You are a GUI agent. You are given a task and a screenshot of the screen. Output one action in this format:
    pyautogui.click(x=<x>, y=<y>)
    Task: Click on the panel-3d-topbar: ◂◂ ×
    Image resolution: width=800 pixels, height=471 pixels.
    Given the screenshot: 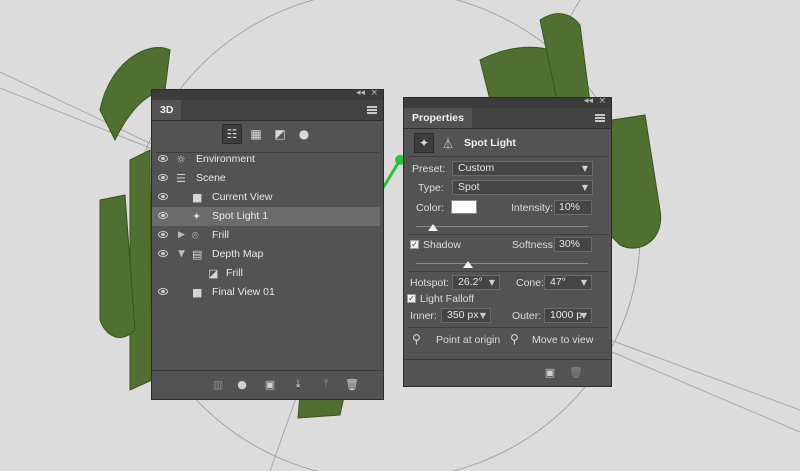 What is the action you would take?
    pyautogui.click(x=267, y=94)
    